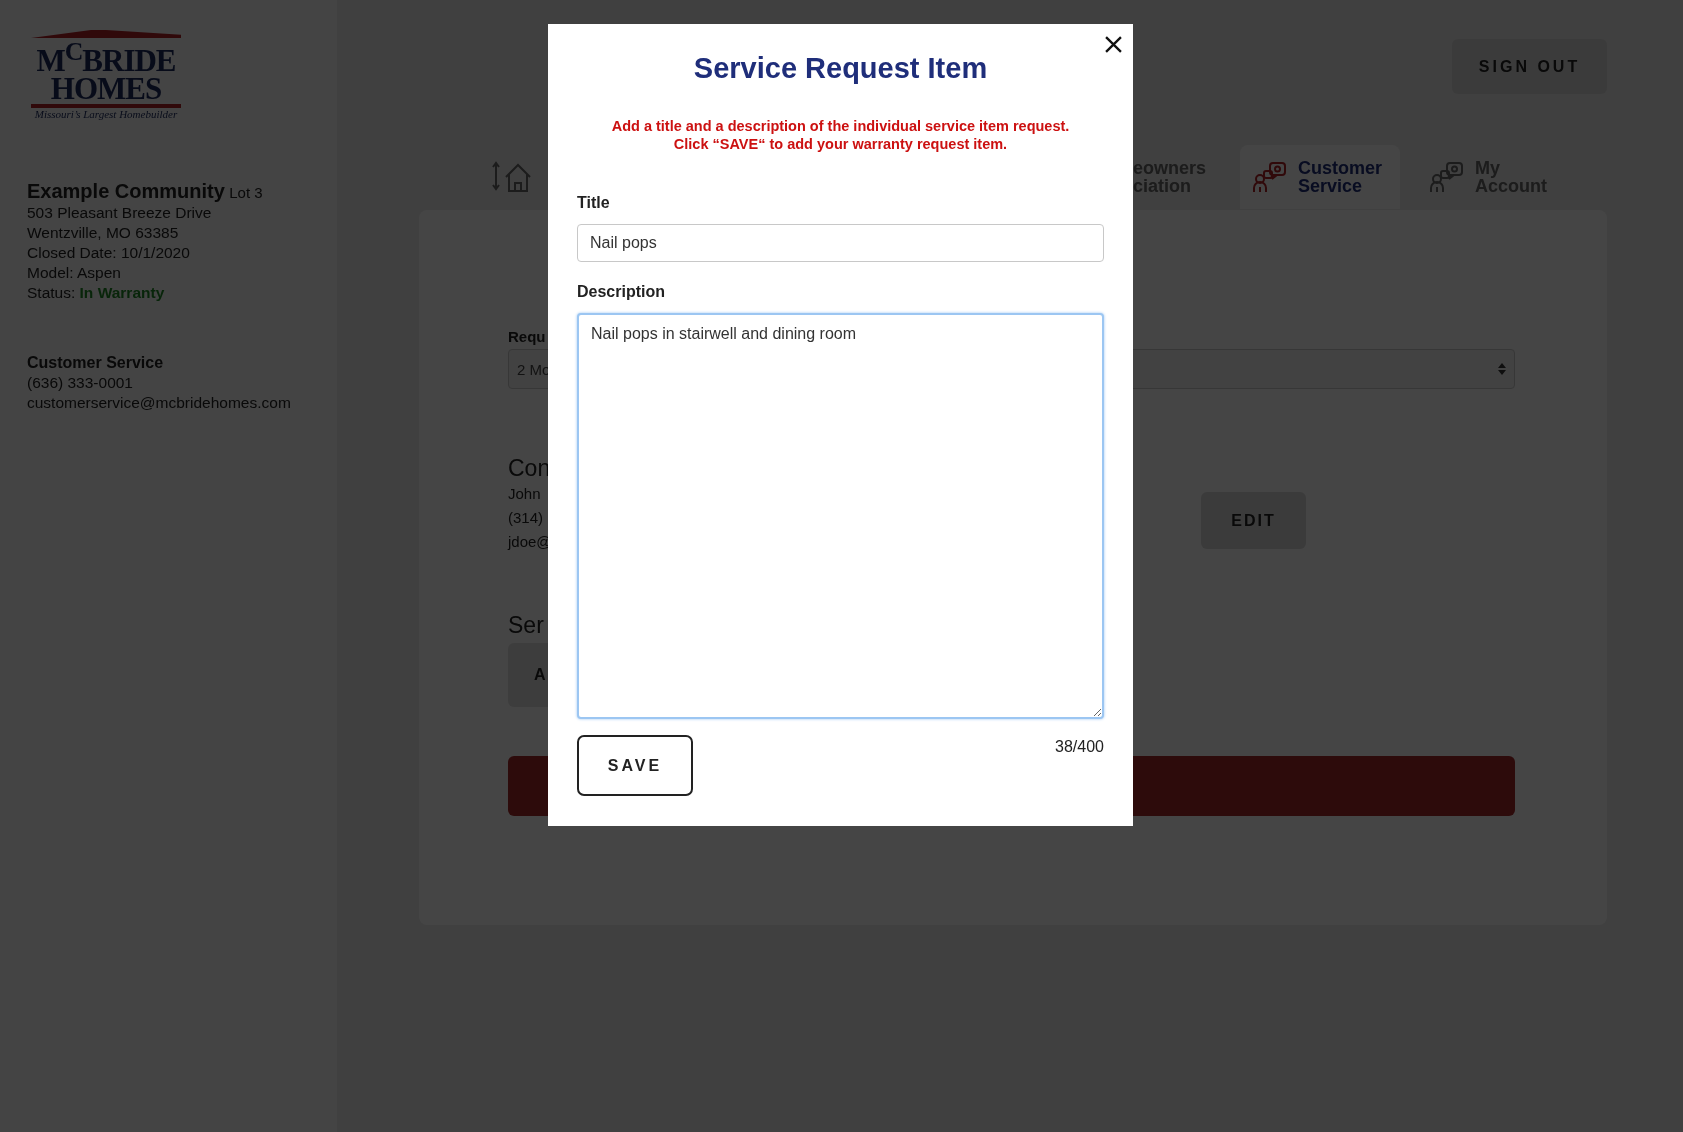 The width and height of the screenshot is (1683, 1132). I want to click on contact-detail: jdoe@, so click(530, 542).